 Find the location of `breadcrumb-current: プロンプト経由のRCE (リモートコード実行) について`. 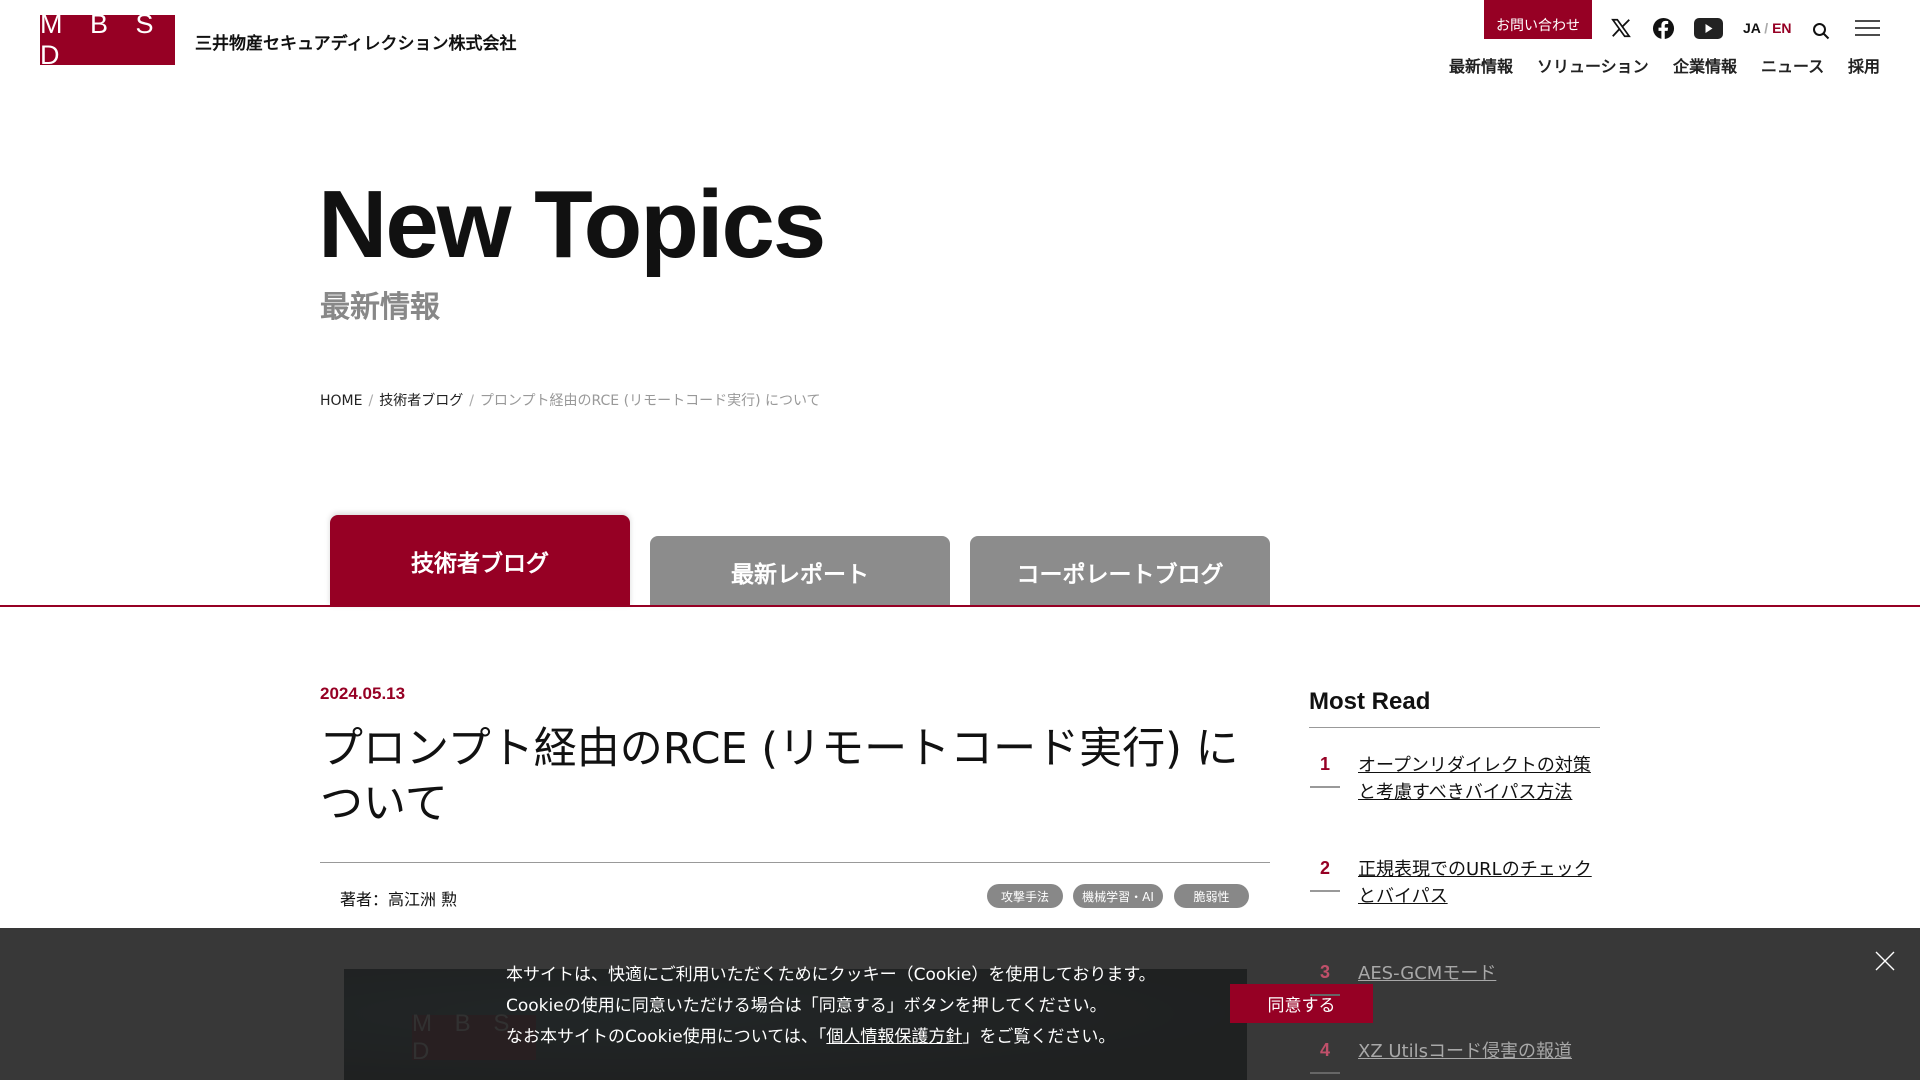

breadcrumb-current: プロンプト経由のRCE (リモートコード実行) について is located at coordinates (650, 401).